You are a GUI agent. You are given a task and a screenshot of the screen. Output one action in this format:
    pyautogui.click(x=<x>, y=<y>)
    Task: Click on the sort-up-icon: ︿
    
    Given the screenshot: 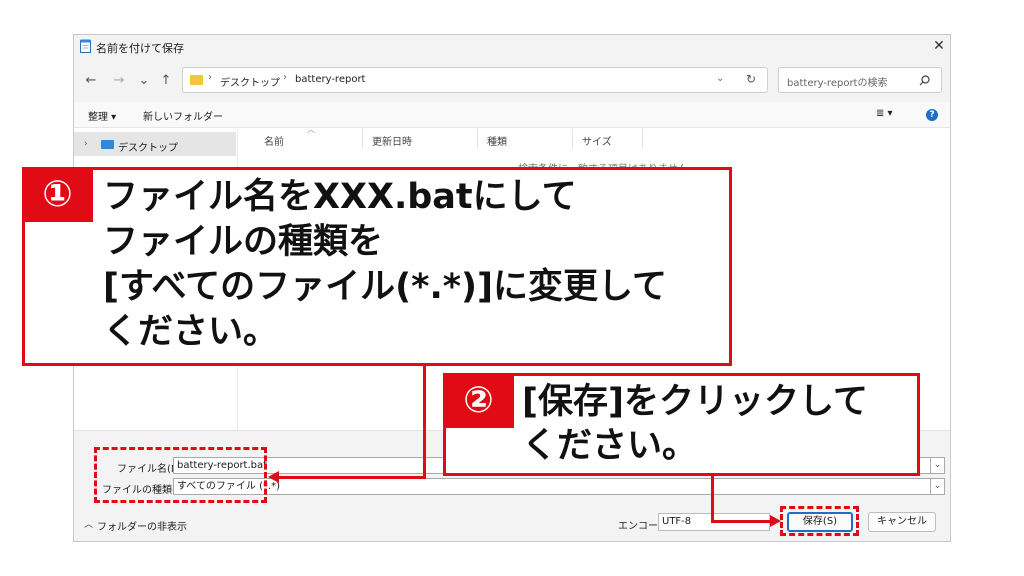 What is the action you would take?
    pyautogui.click(x=311, y=129)
    